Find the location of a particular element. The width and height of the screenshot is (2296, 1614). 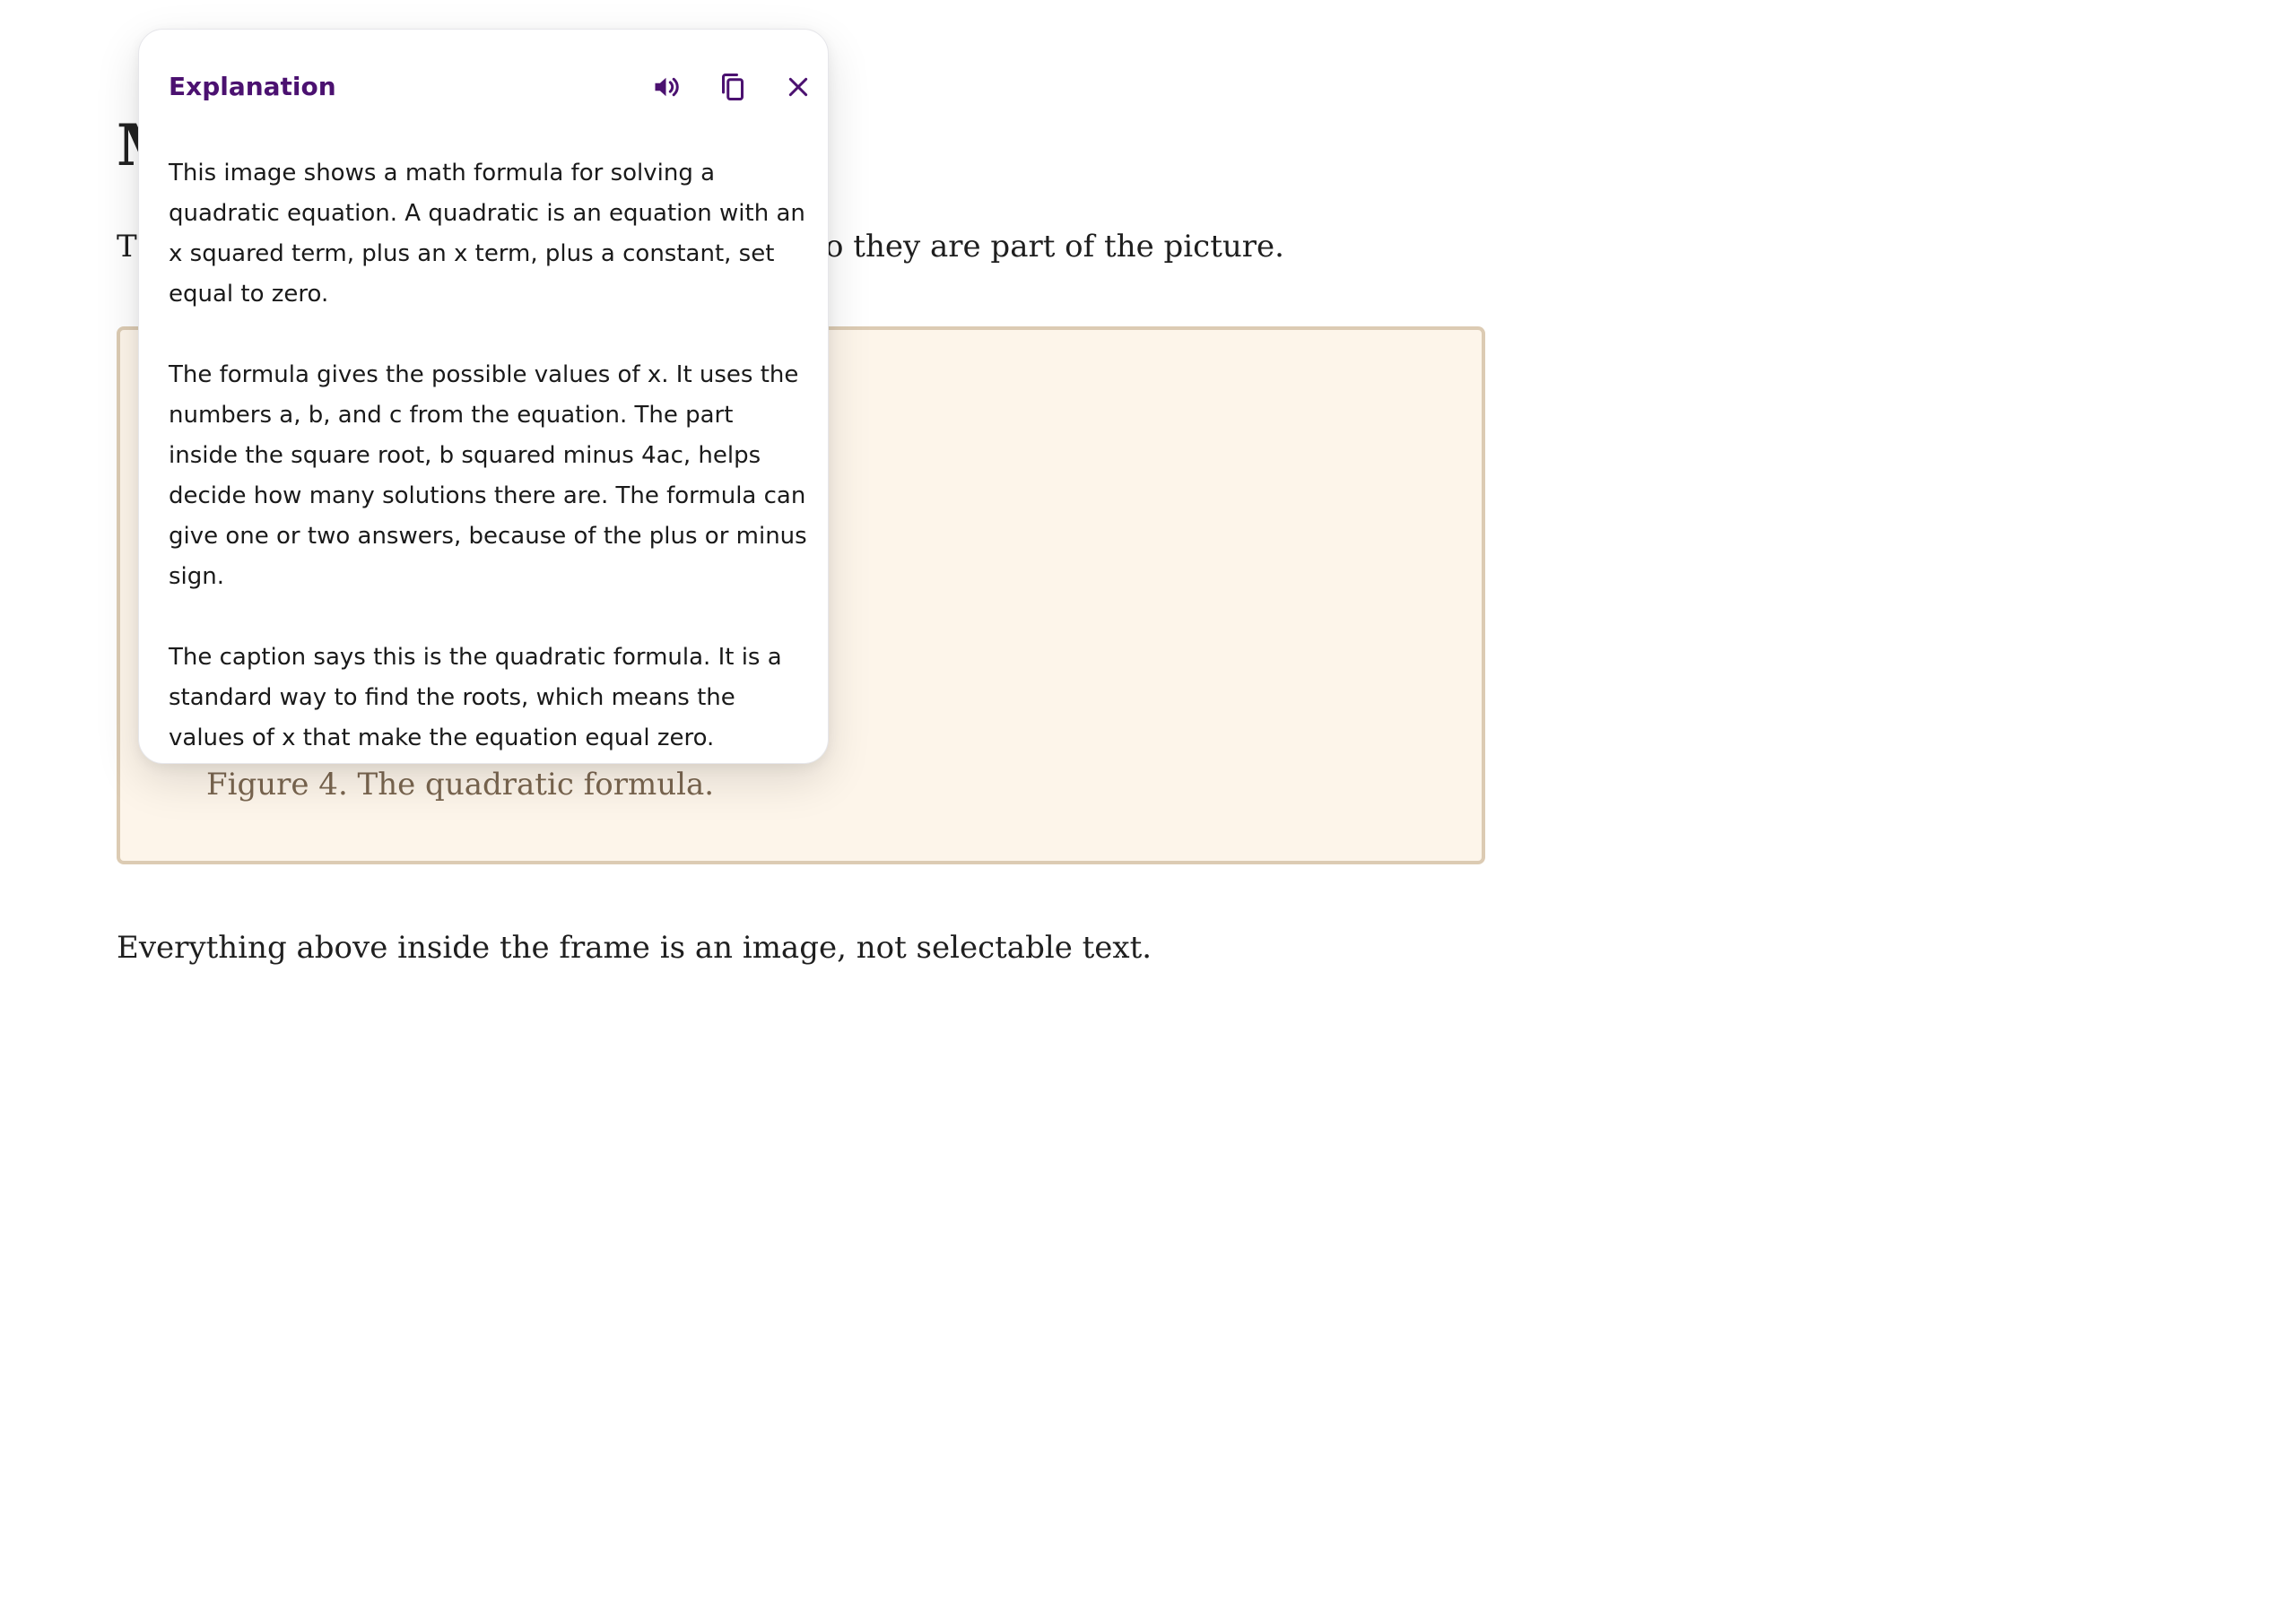

speaker-icon is located at coordinates (667, 87).